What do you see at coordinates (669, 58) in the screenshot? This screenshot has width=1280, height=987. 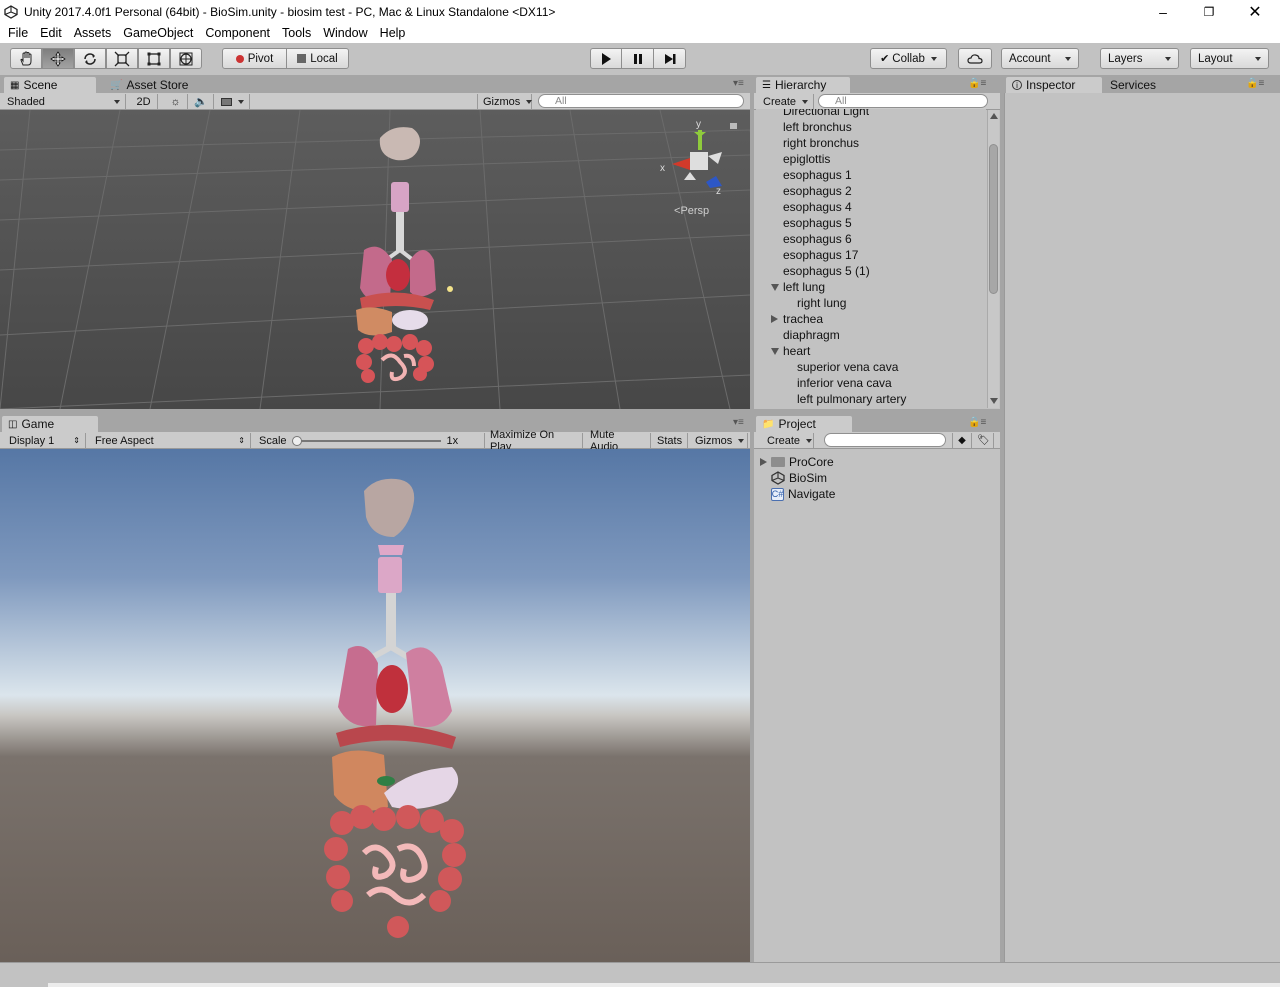 I see `step-button` at bounding box center [669, 58].